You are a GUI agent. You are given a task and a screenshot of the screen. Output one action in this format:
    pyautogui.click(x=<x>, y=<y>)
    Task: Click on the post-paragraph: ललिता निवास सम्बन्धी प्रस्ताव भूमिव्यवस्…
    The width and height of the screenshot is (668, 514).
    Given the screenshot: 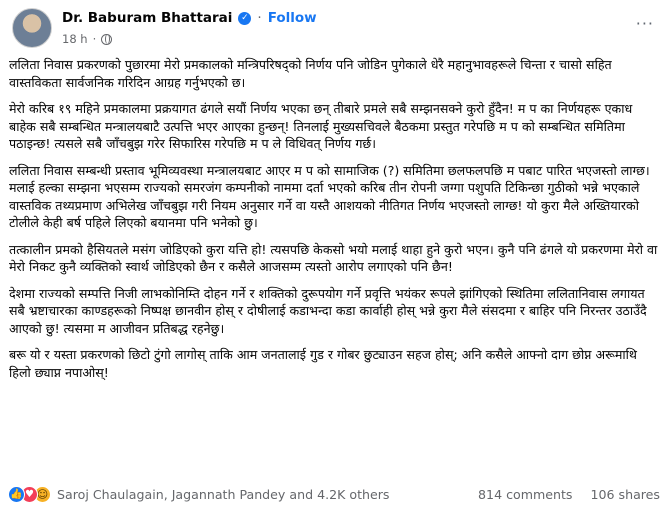 What is the action you would take?
    pyautogui.click(x=329, y=196)
    